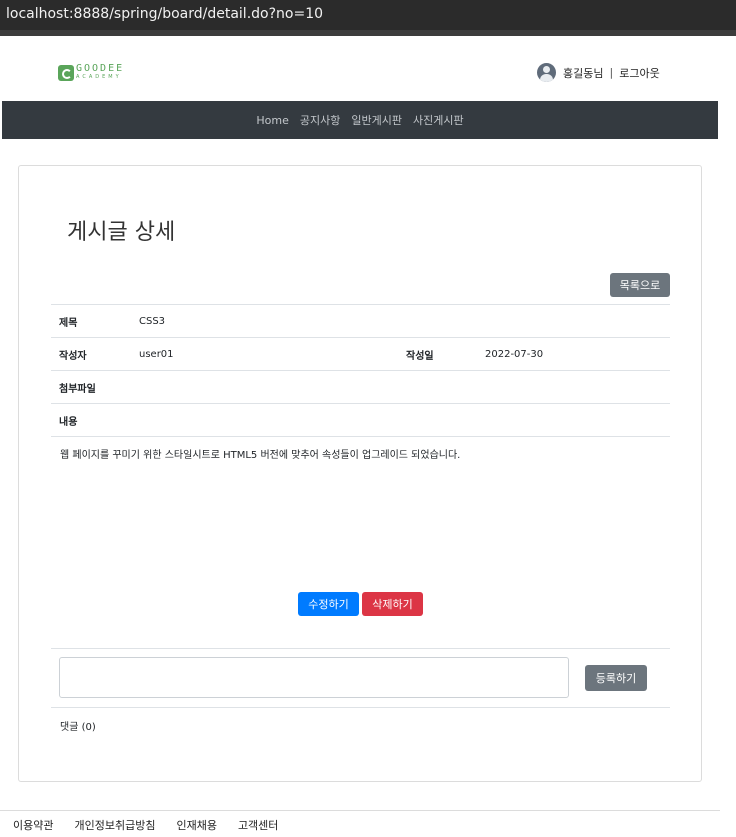 The height and width of the screenshot is (837, 736). What do you see at coordinates (546, 72) in the screenshot?
I see `user-avatar-icon` at bounding box center [546, 72].